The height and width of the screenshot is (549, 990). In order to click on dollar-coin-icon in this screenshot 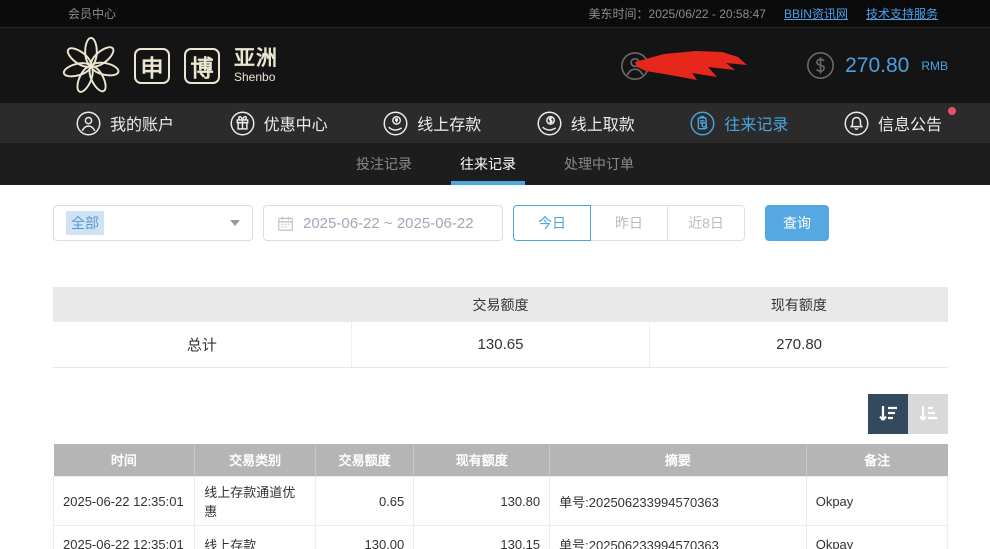, I will do `click(821, 65)`.